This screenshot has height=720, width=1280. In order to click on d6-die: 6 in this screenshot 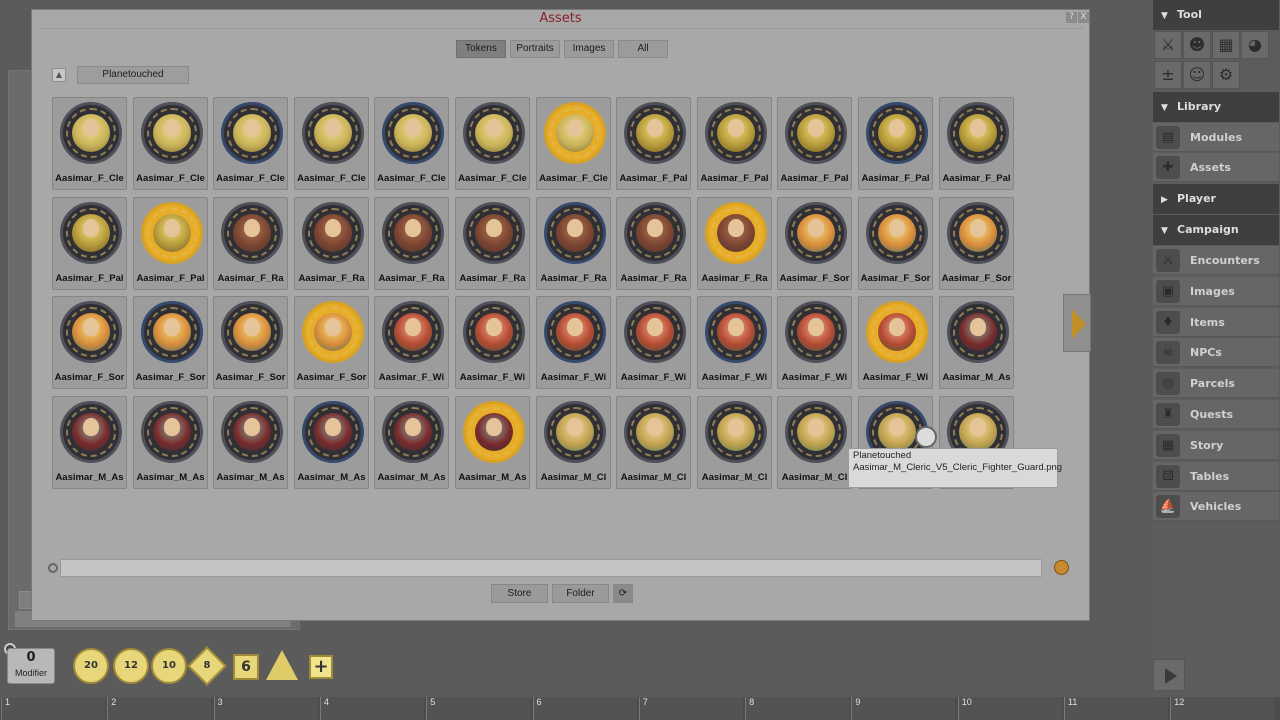, I will do `click(246, 667)`.